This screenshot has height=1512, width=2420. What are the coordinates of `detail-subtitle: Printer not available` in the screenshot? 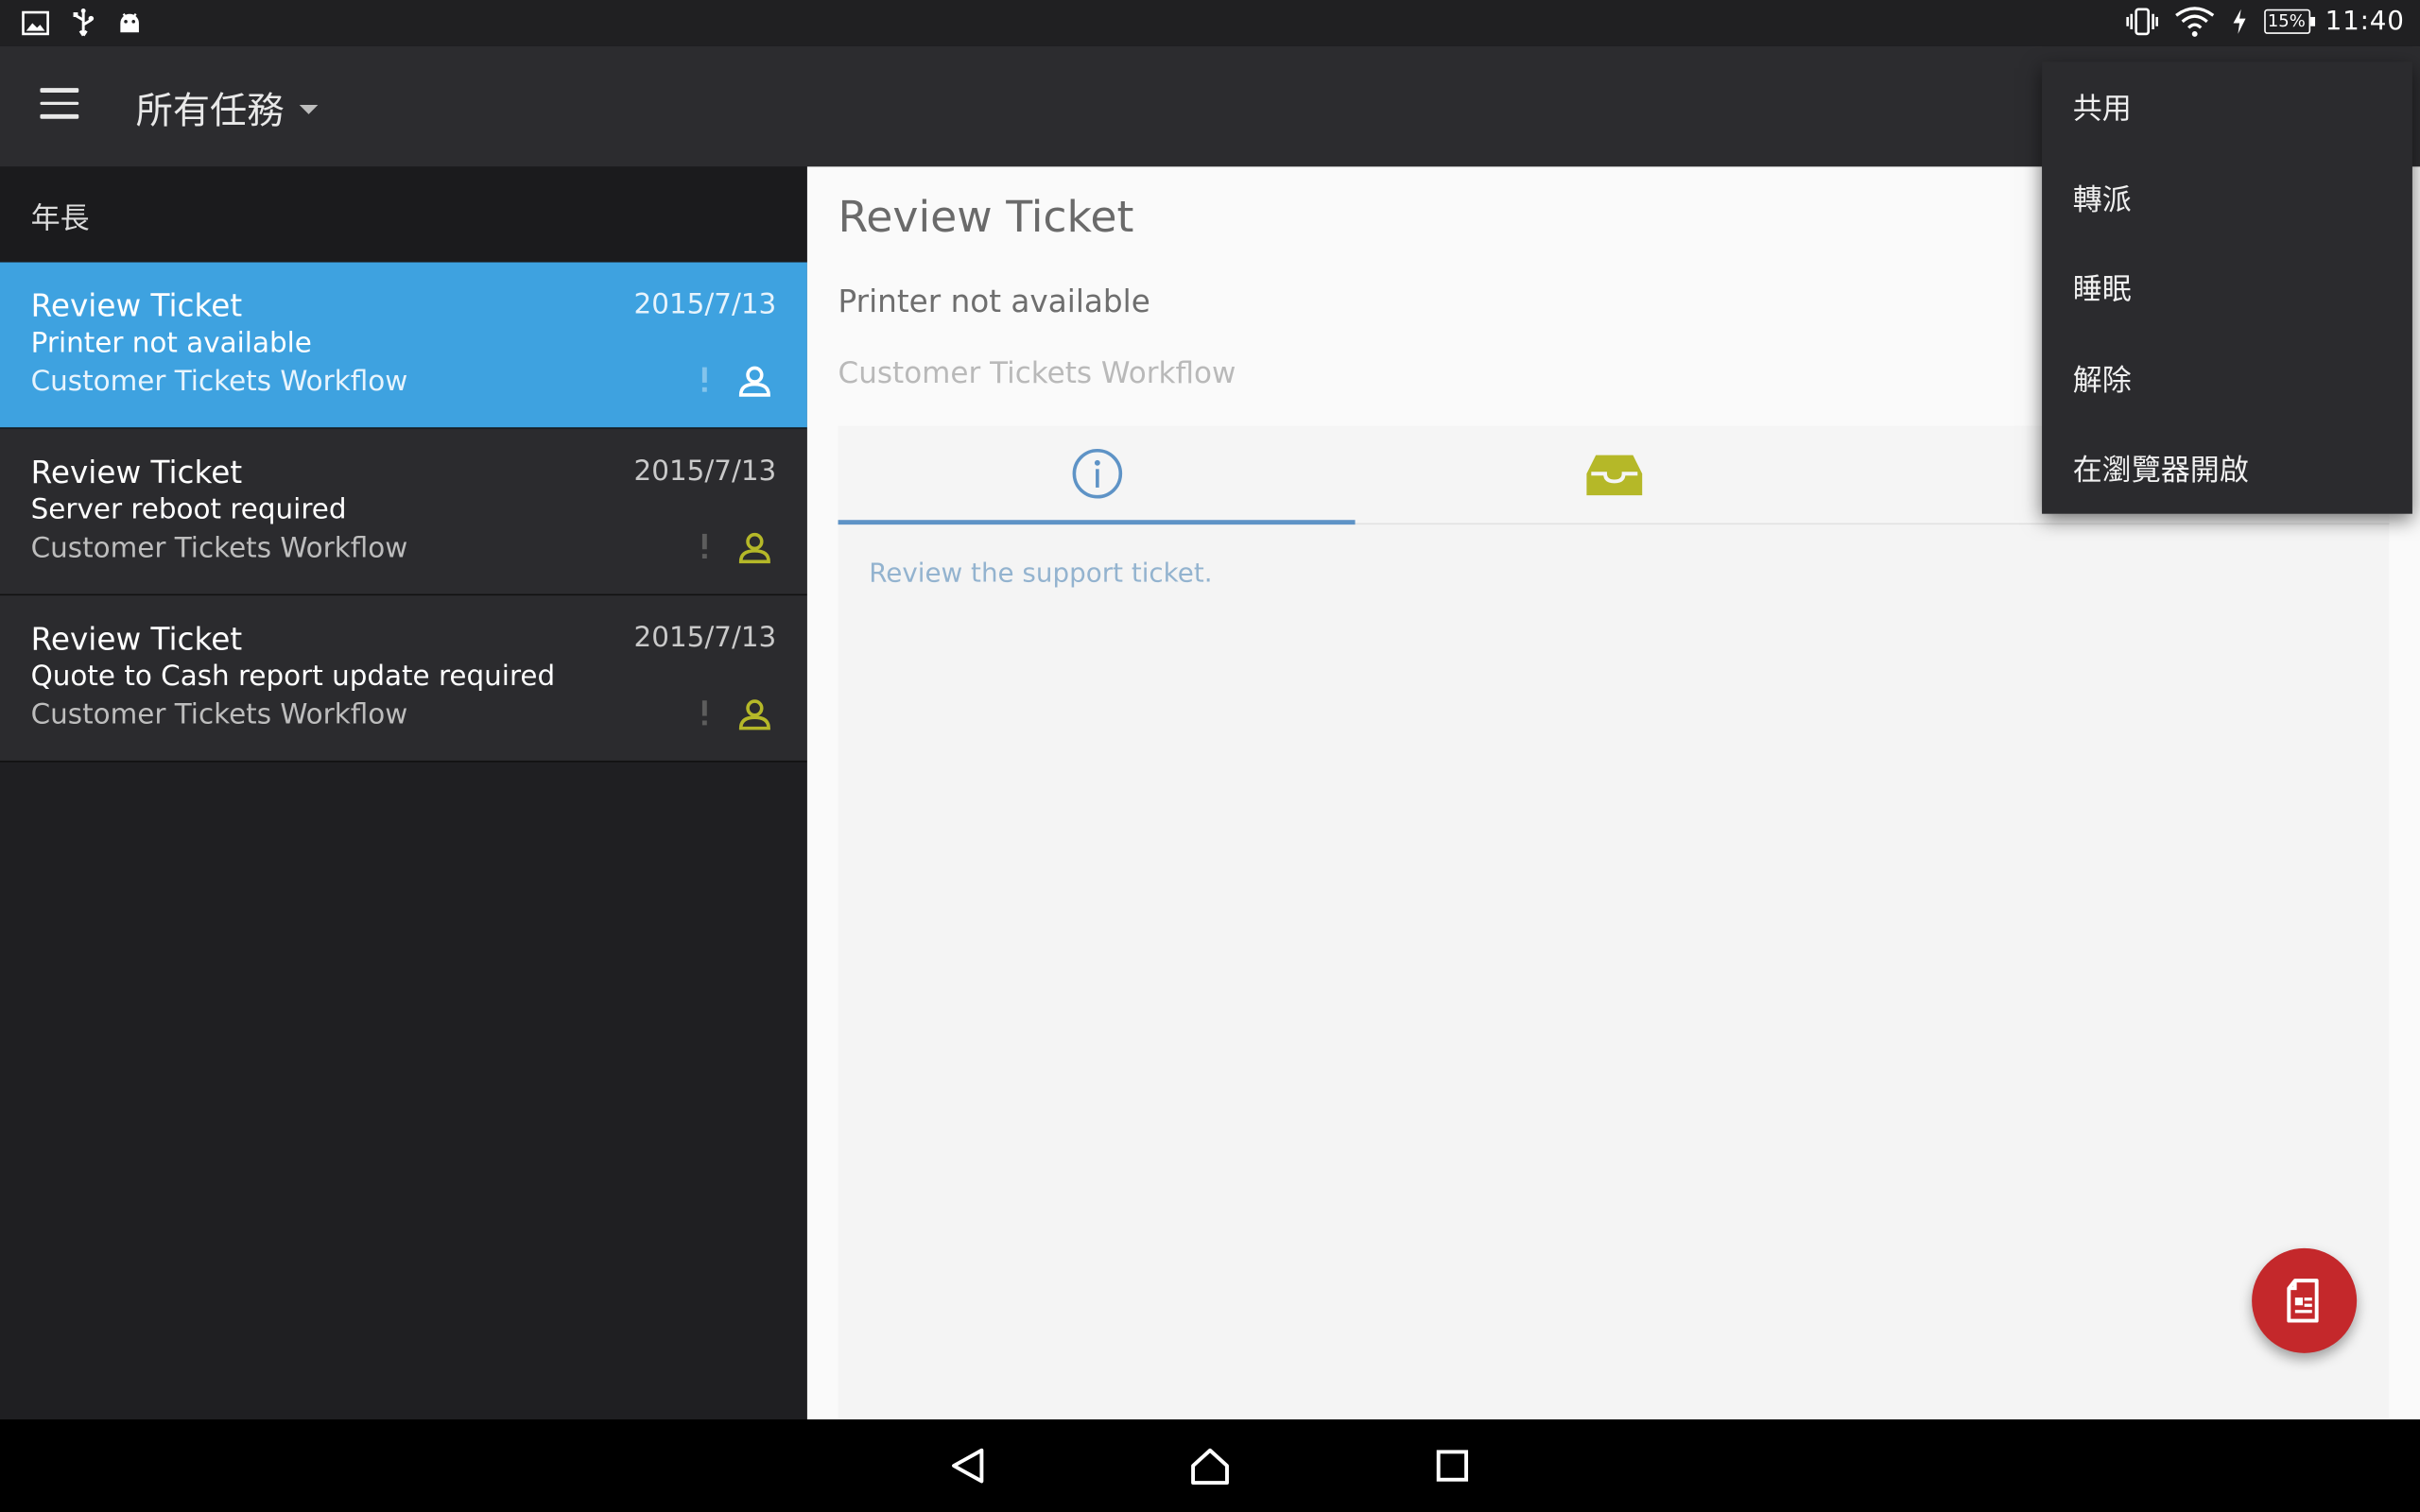 It's located at (994, 300).